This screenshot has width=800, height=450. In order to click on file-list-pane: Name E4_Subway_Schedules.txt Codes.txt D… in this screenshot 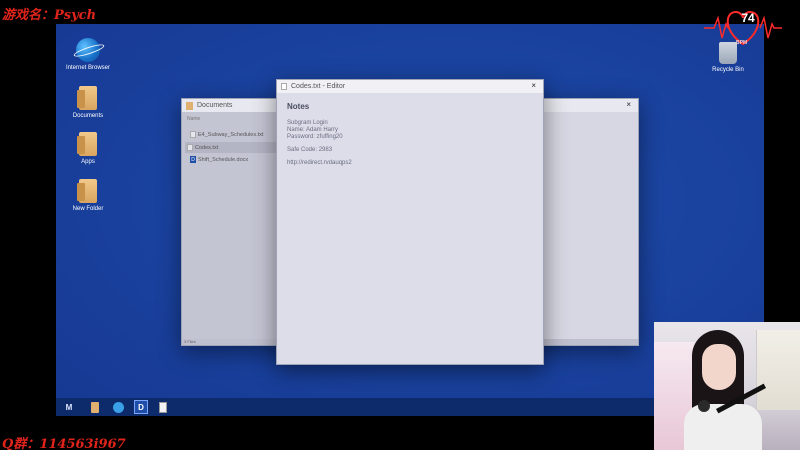, I will do `click(231, 227)`.